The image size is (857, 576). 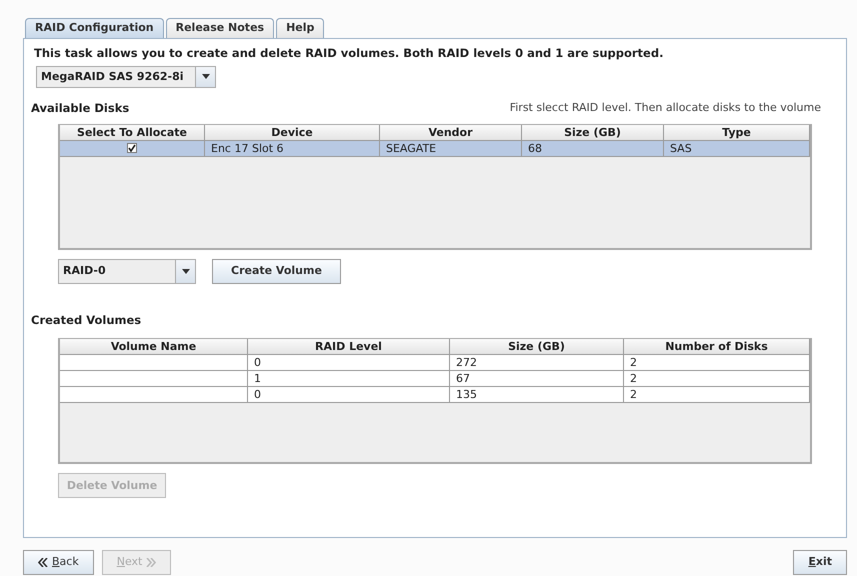 What do you see at coordinates (126, 77) in the screenshot?
I see `controller-dropdown: MegaRAID SAS 9262-8i` at bounding box center [126, 77].